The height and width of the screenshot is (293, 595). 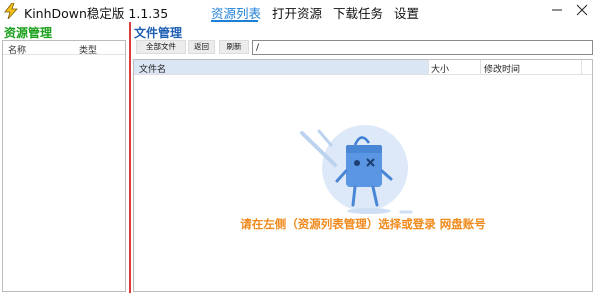 What do you see at coordinates (130, 157) in the screenshot?
I see `panel-splitter` at bounding box center [130, 157].